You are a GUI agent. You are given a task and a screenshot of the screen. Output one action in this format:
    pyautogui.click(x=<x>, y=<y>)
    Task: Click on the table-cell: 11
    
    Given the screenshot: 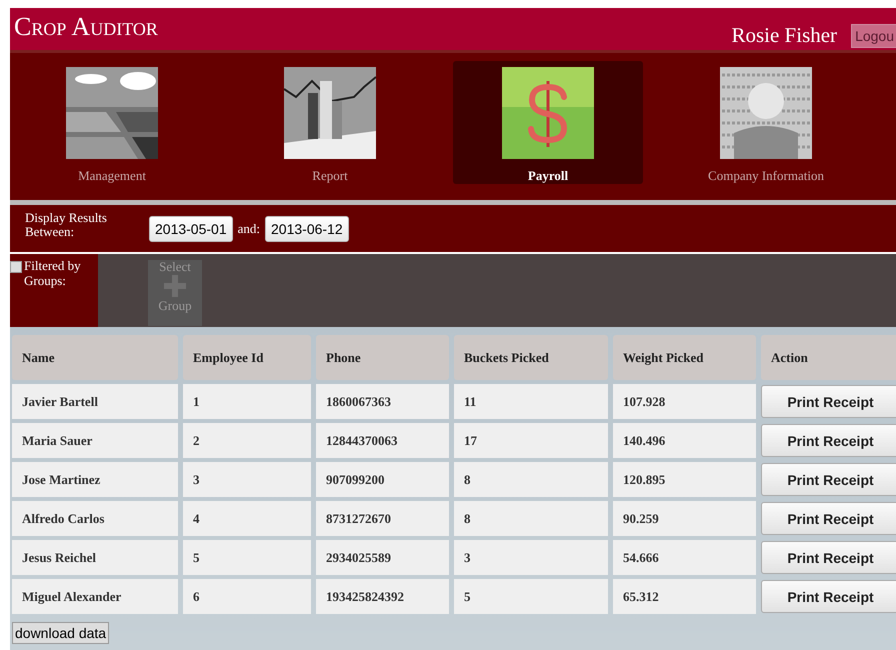 What is the action you would take?
    pyautogui.click(x=531, y=401)
    